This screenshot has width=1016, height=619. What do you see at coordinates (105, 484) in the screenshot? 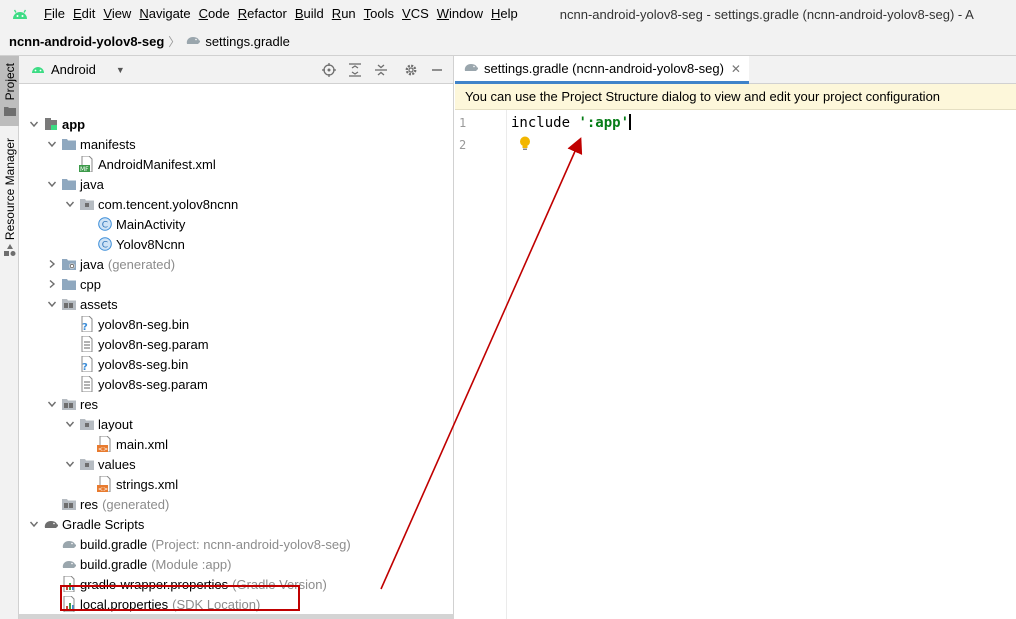
I see `xml-file-icon: <>` at bounding box center [105, 484].